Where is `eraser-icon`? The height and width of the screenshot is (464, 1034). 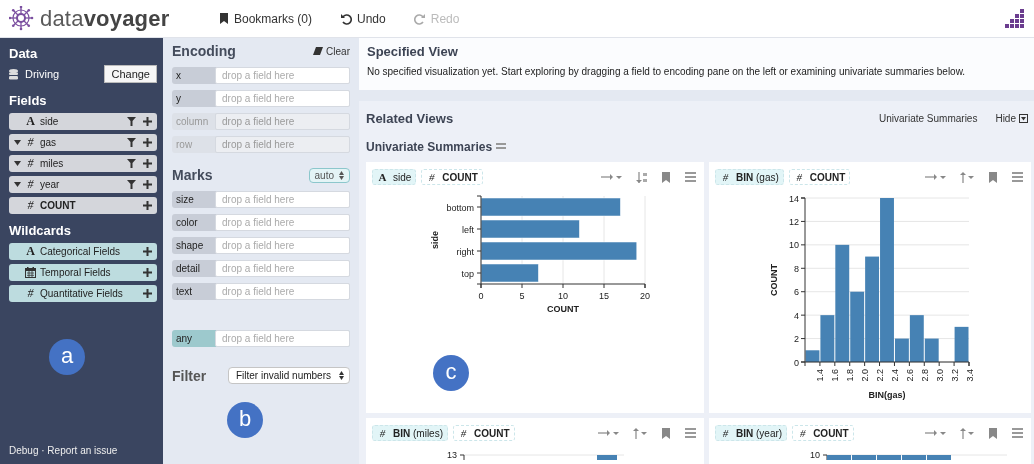 eraser-icon is located at coordinates (318, 51).